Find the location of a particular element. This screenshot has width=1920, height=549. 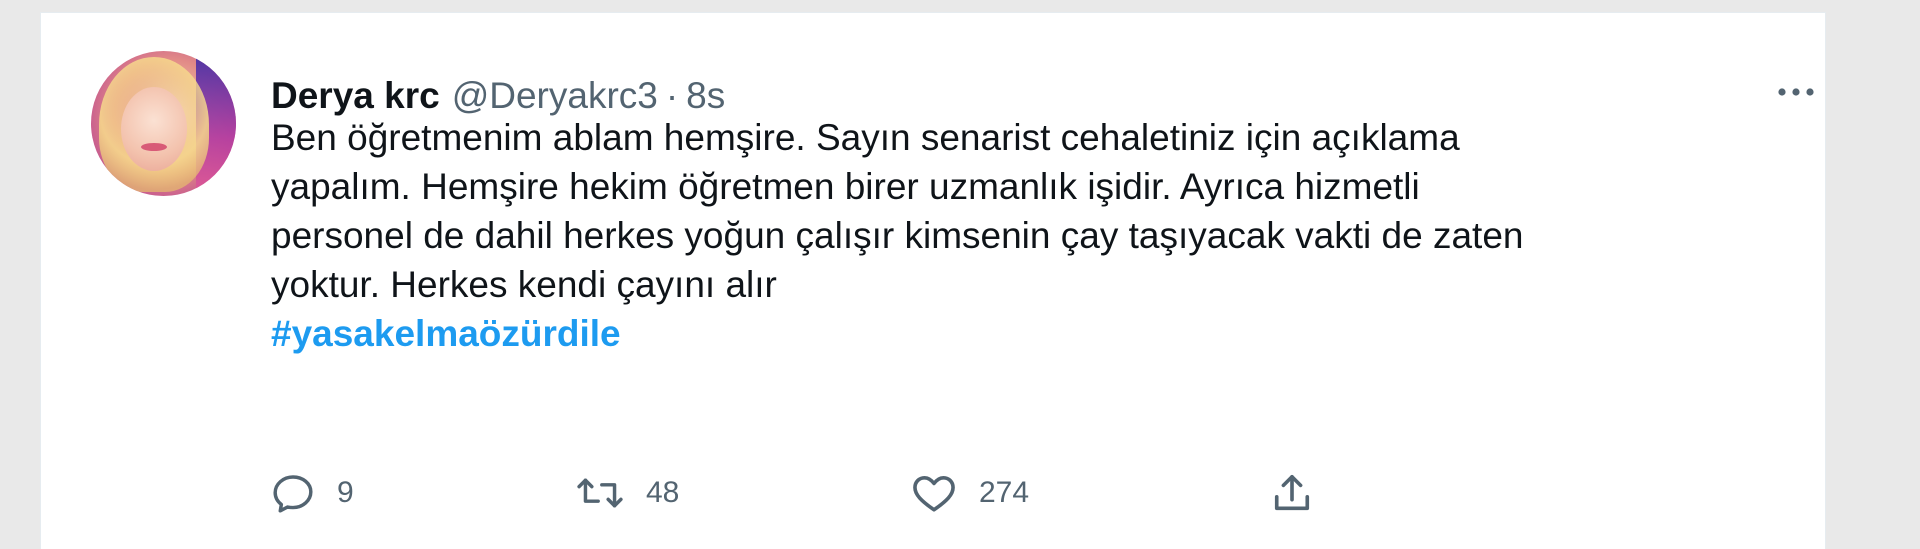

more-dots-icon is located at coordinates (1796, 92).